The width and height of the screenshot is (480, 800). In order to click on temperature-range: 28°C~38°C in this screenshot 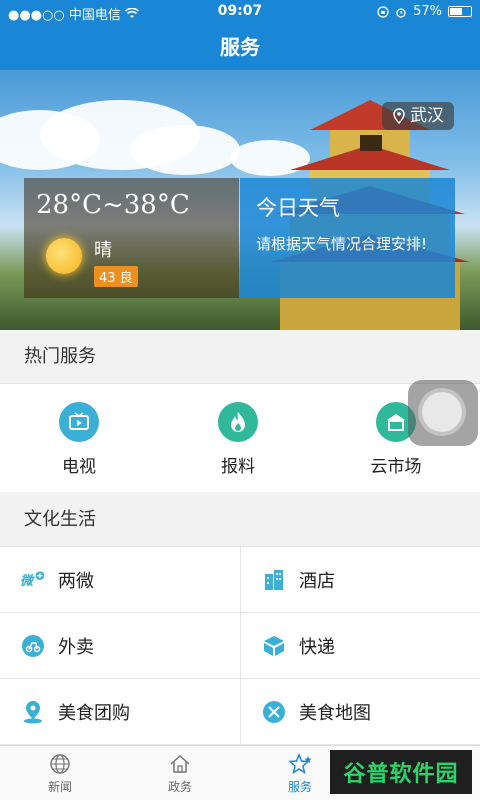, I will do `click(113, 205)`.